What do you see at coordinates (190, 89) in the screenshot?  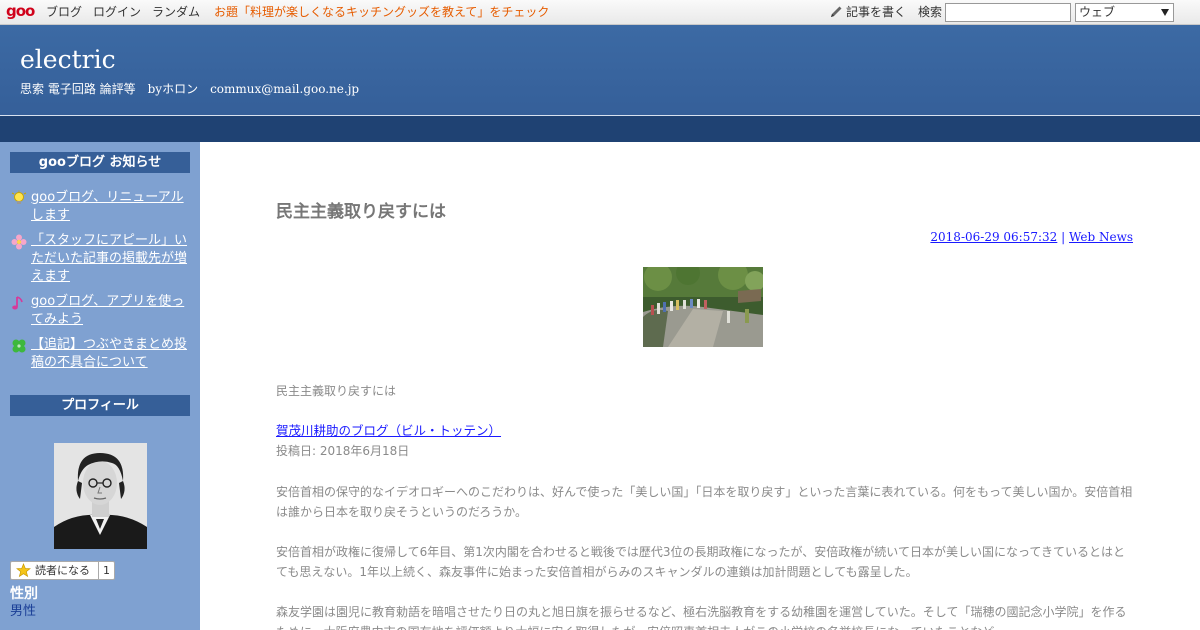 I see `blog-description: 思索 電子回路 論評等 byホロン commux@mail.goo.ne.jp` at bounding box center [190, 89].